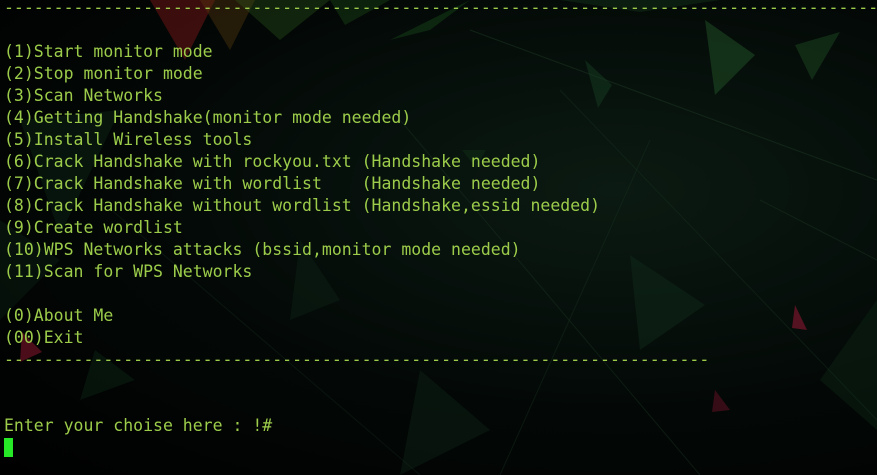  Describe the element at coordinates (83, 95) in the screenshot. I see `menu-item-scan-networks: (3)Scan Networks` at that location.